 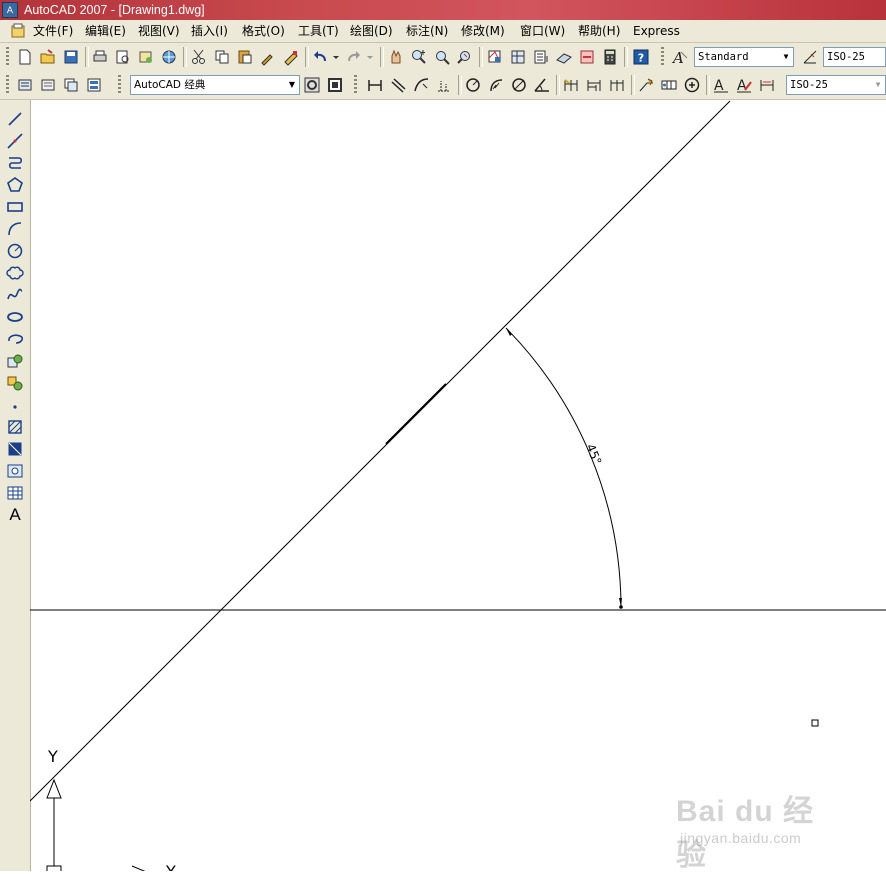 What do you see at coordinates (617, 85) in the screenshot?
I see `continue-dimension-icon` at bounding box center [617, 85].